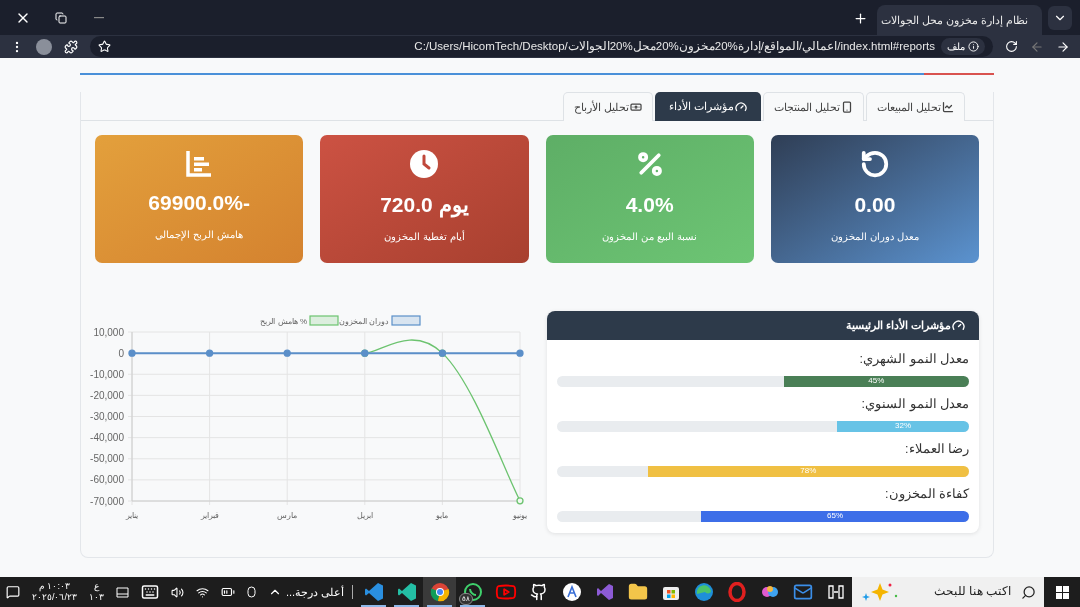 The image size is (1080, 607). Describe the element at coordinates (914, 405) in the screenshot. I see `kpi-label: معدل النمو السنوي:` at that location.